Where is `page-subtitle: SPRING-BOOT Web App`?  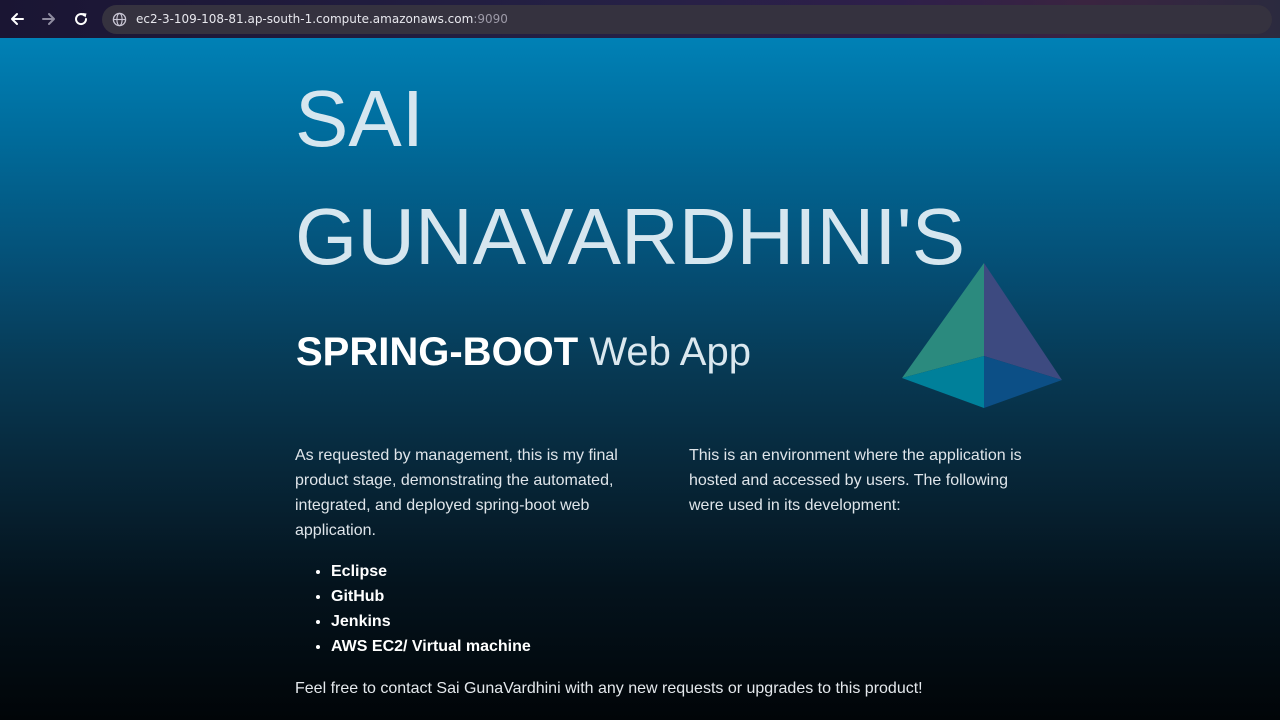 page-subtitle: SPRING-BOOT Web App is located at coordinates (523, 352).